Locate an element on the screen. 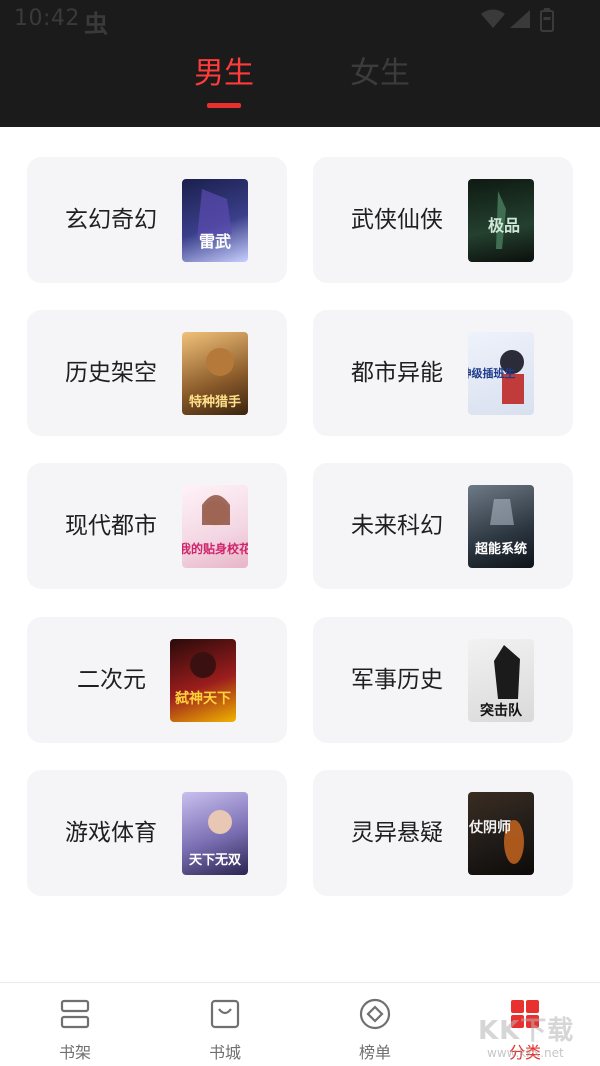  book-cover-art: 神级插班生 is located at coordinates (496, 377).